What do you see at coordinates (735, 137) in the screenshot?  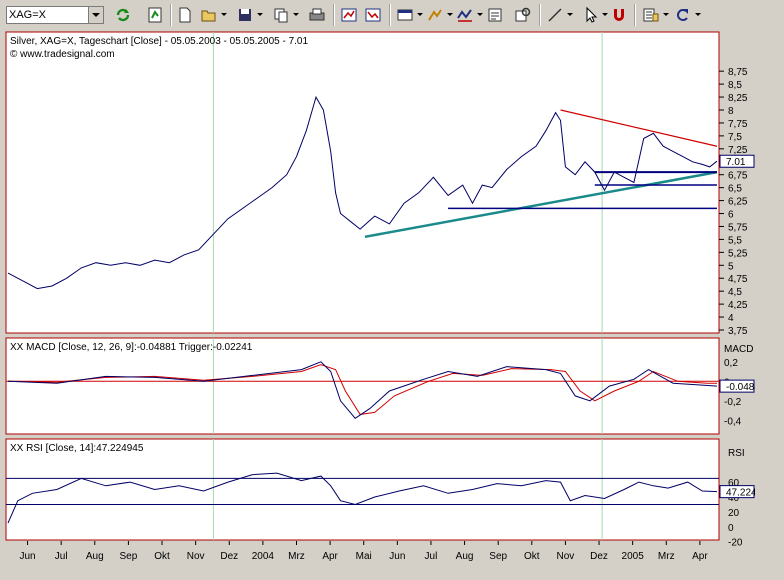 I see `price-tick-label: 7,5` at bounding box center [735, 137].